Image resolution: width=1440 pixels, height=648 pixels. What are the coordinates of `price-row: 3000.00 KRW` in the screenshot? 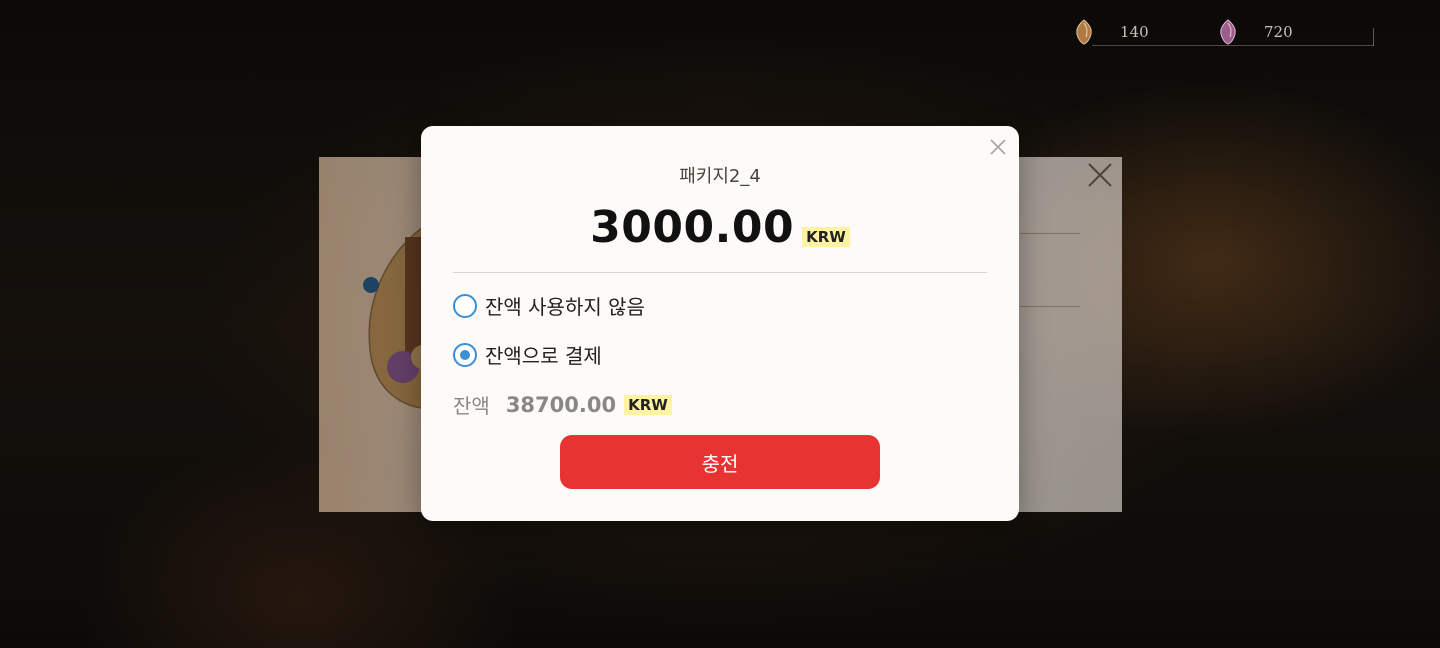 It's located at (720, 227).